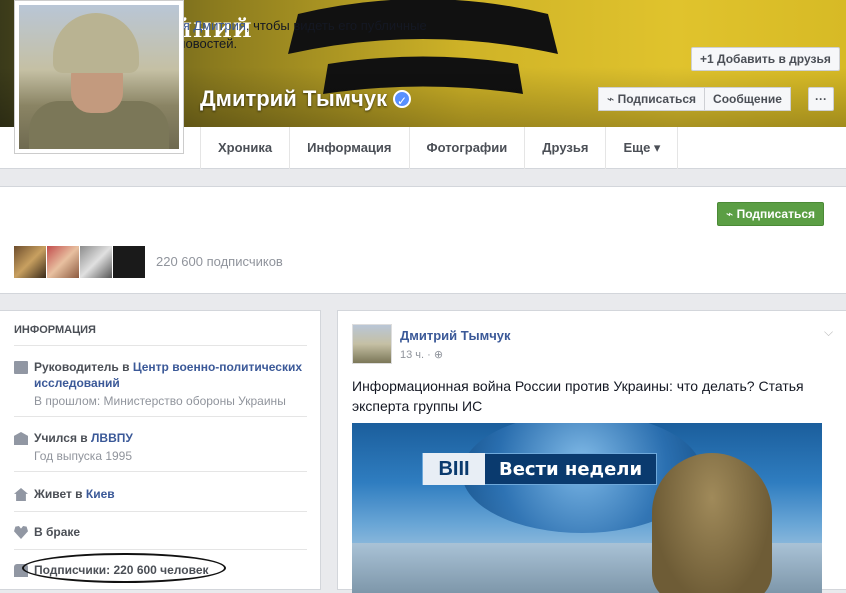  Describe the element at coordinates (83, 456) in the screenshot. I see `edu-year: Год выпуска 1995` at that location.